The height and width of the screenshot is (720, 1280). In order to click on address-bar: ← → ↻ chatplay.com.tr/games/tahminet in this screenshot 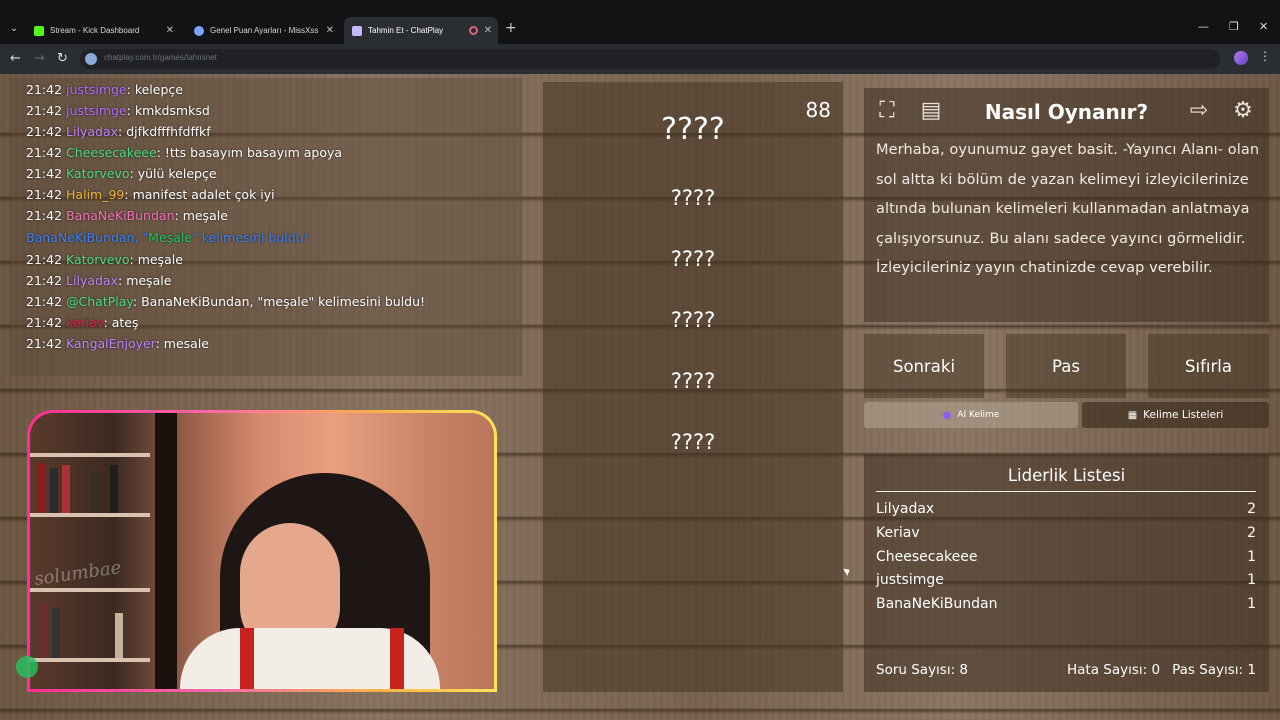, I will do `click(640, 59)`.